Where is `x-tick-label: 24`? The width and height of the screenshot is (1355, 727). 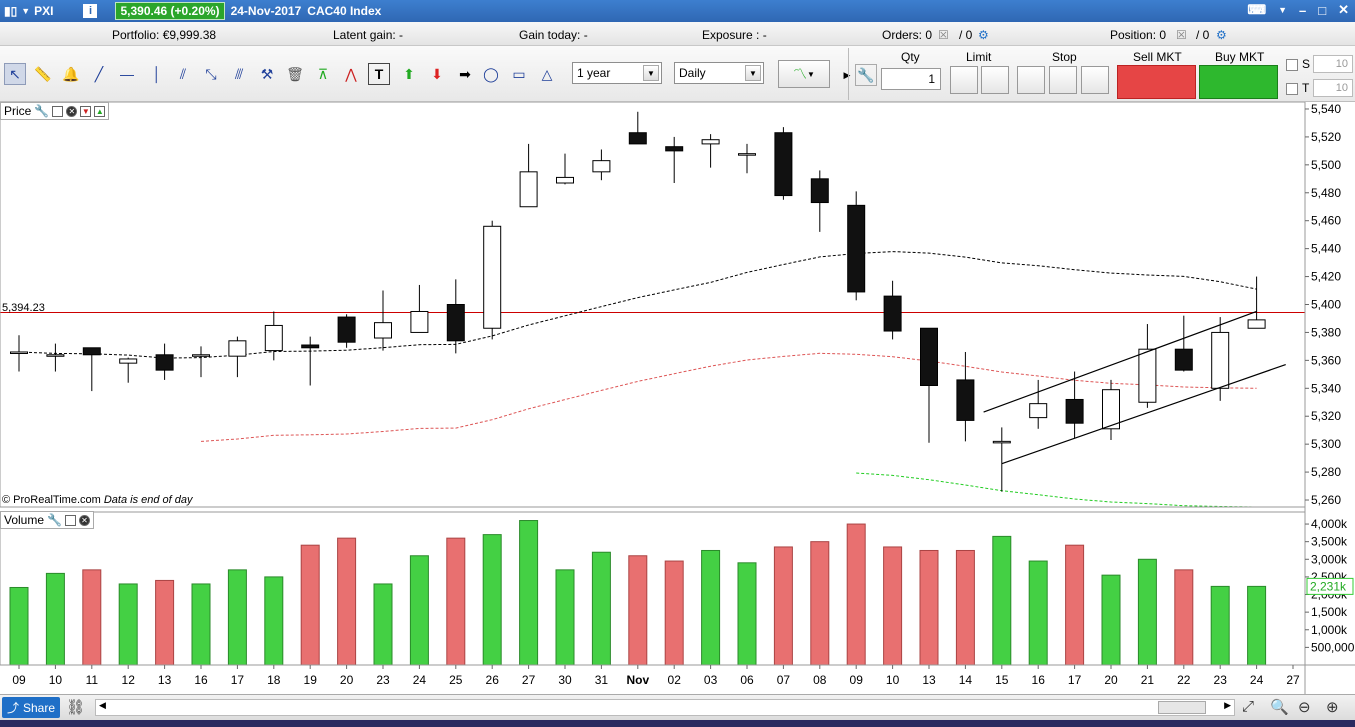 x-tick-label: 24 is located at coordinates (1257, 680).